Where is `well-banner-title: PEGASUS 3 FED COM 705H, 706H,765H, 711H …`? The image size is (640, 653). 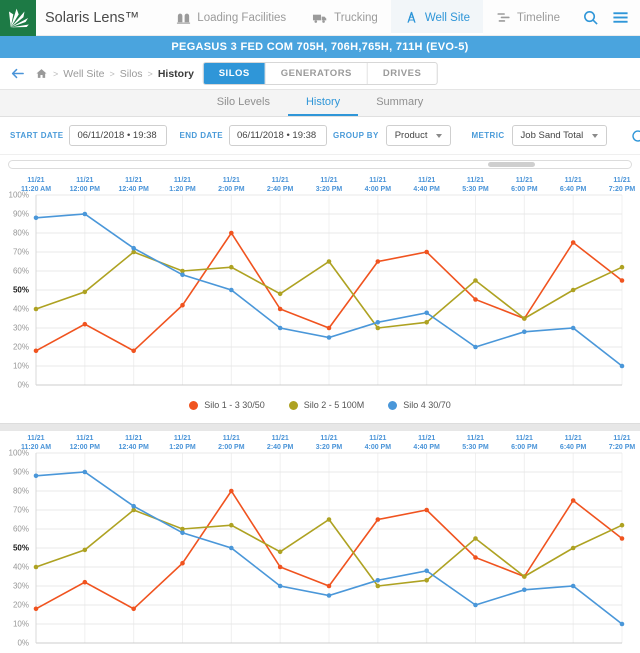
well-banner-title: PEGASUS 3 FED COM 705H, 706H,765H, 711H … is located at coordinates (320, 47).